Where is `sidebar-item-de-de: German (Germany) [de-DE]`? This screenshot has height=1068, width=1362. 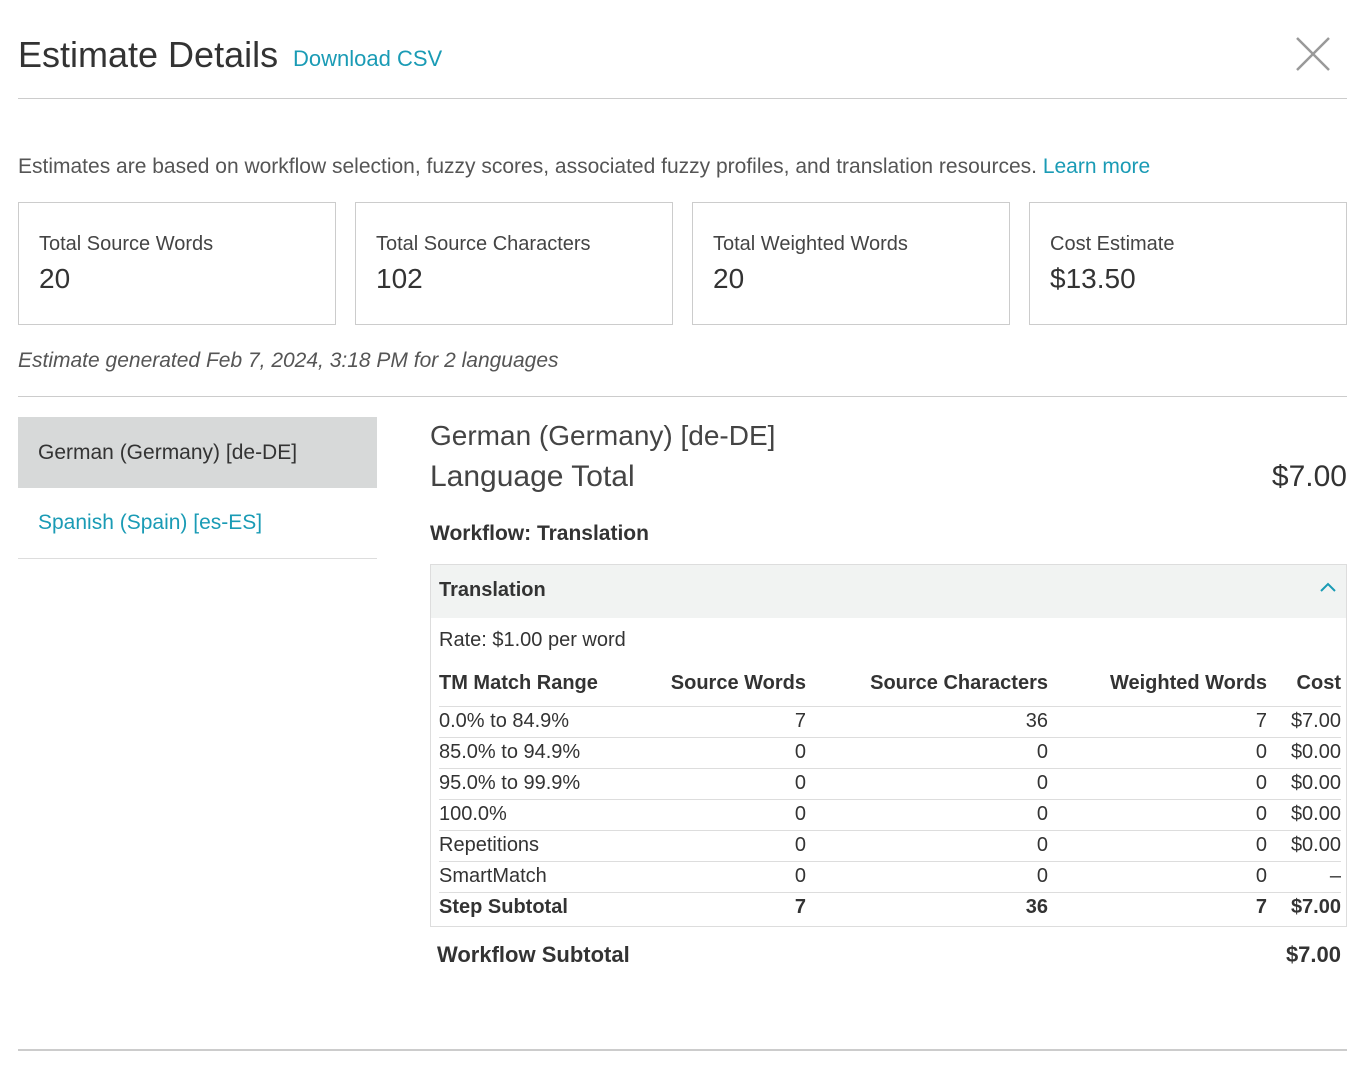 sidebar-item-de-de: German (Germany) [de-DE] is located at coordinates (197, 452).